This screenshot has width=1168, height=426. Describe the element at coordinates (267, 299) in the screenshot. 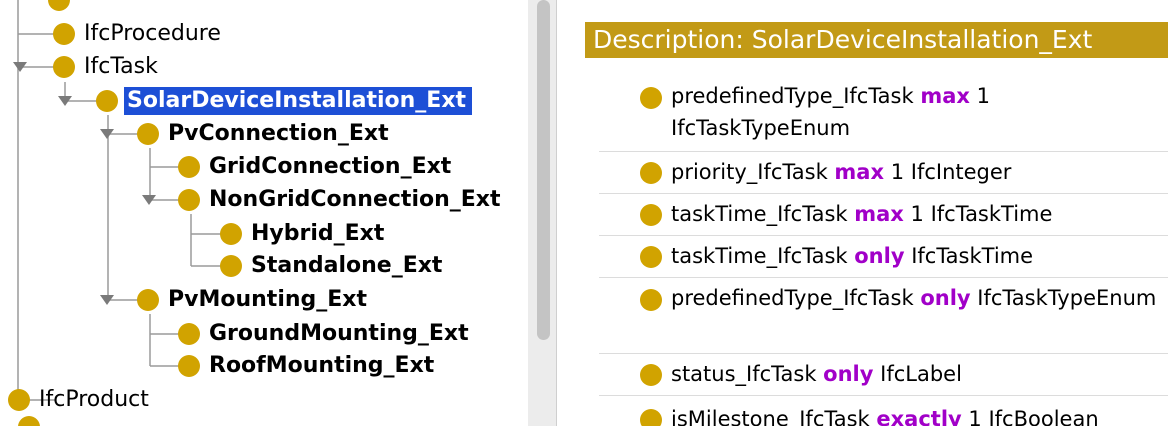

I see `tree-node-label: PvMounting_Ext` at that location.